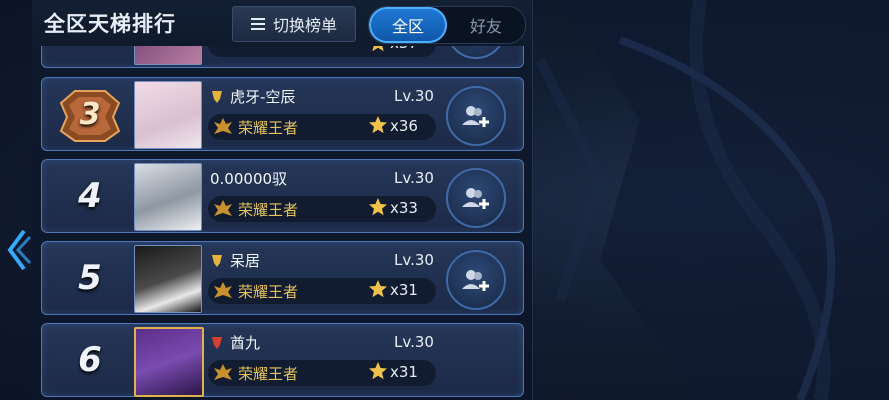 This screenshot has height=400, width=889. What do you see at coordinates (263, 97) in the screenshot?
I see `player-name: 虎牙-空辰` at bounding box center [263, 97].